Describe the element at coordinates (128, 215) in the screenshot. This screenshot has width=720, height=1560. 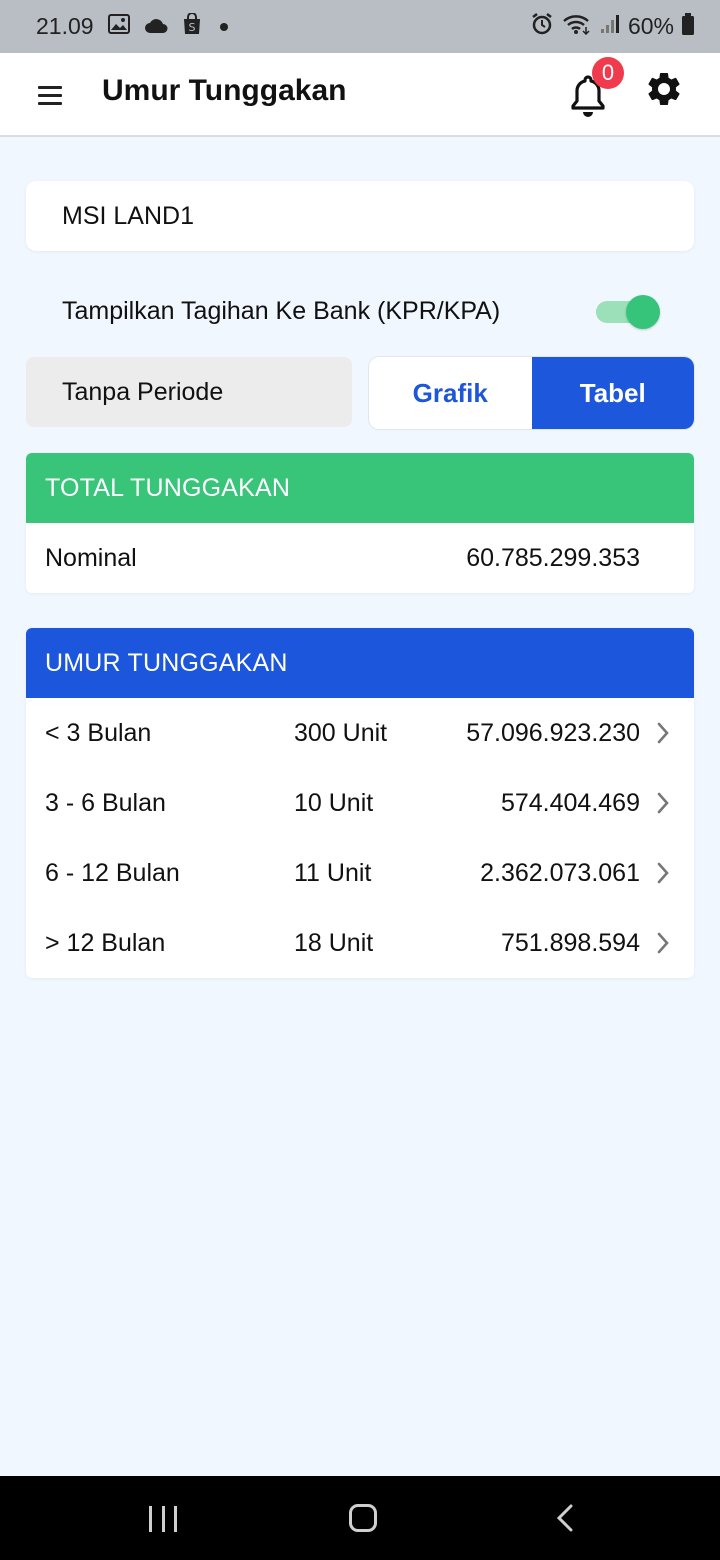
I see `project-name: MSI LAND1` at that location.